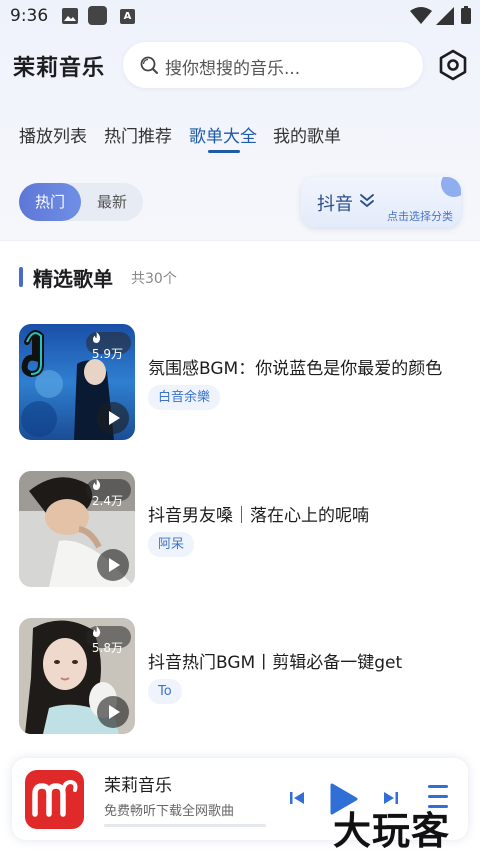  What do you see at coordinates (107, 354) in the screenshot?
I see `plays-count: 5.9万` at bounding box center [107, 354].